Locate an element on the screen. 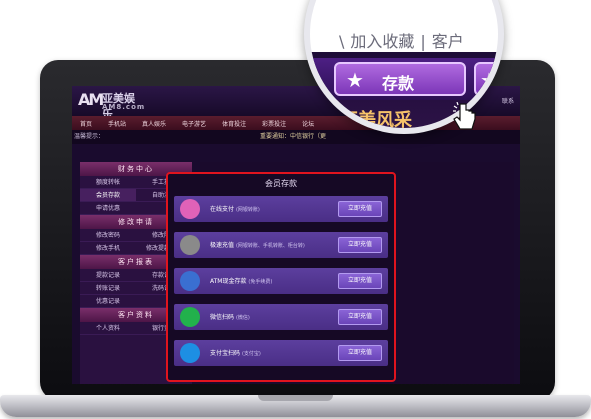 This screenshot has height=419, width=591. announcement-bar: 温馨提示： 重要通知：中信银行（更 is located at coordinates (296, 137).